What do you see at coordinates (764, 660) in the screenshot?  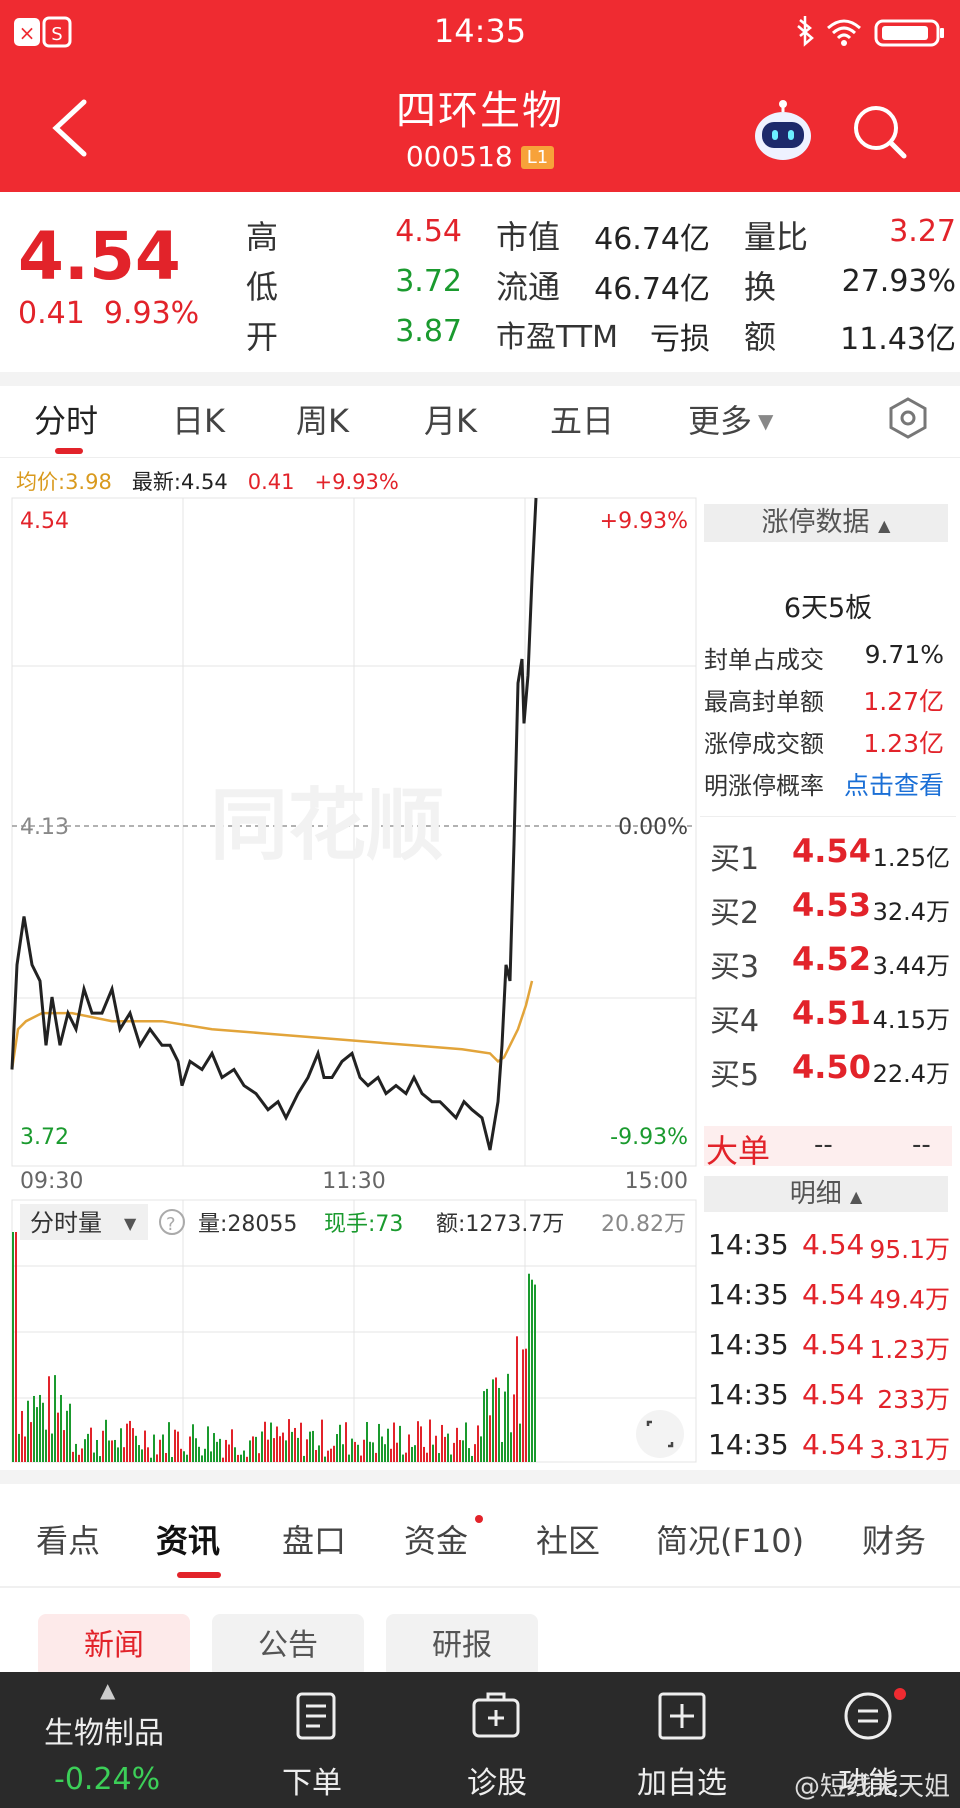 I see `seal-ratio-label: 封单占成交` at bounding box center [764, 660].